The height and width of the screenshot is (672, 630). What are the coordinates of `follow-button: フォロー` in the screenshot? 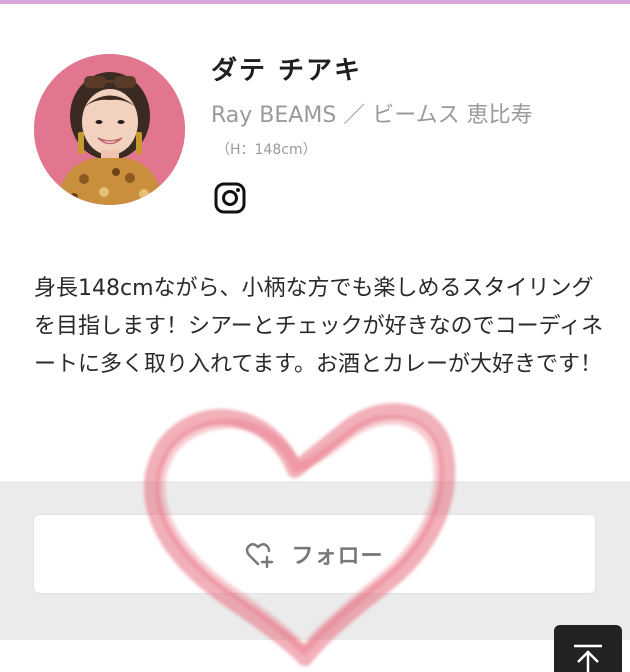 It's located at (314, 554).